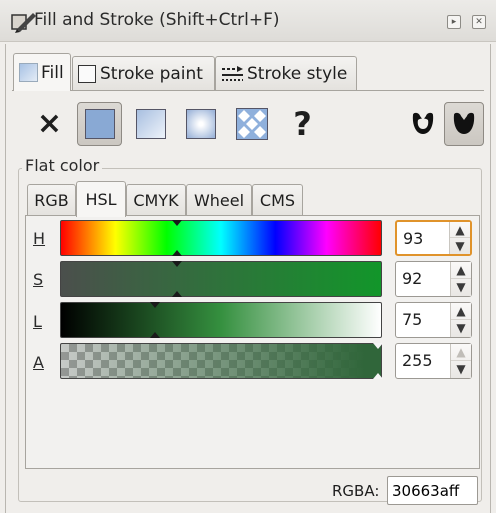 This screenshot has width=496, height=513. Describe the element at coordinates (155, 335) in the screenshot. I see `lightness-slider-marker-bottom` at that location.